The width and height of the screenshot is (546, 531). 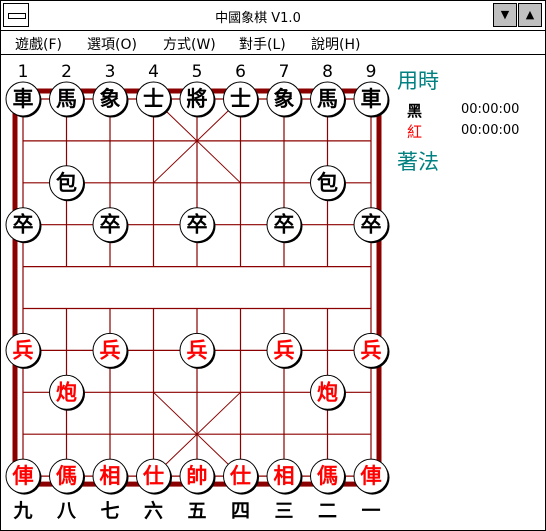 I want to click on chess-piece: 帥, so click(x=197, y=476).